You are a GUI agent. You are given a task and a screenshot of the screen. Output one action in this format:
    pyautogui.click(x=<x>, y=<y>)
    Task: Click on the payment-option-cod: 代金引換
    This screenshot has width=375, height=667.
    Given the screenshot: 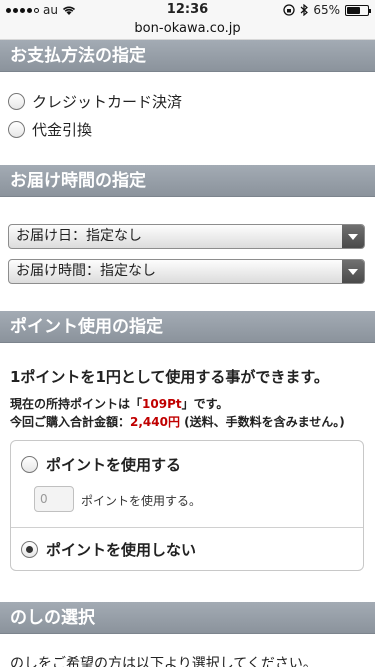 What is the action you would take?
    pyautogui.click(x=50, y=129)
    